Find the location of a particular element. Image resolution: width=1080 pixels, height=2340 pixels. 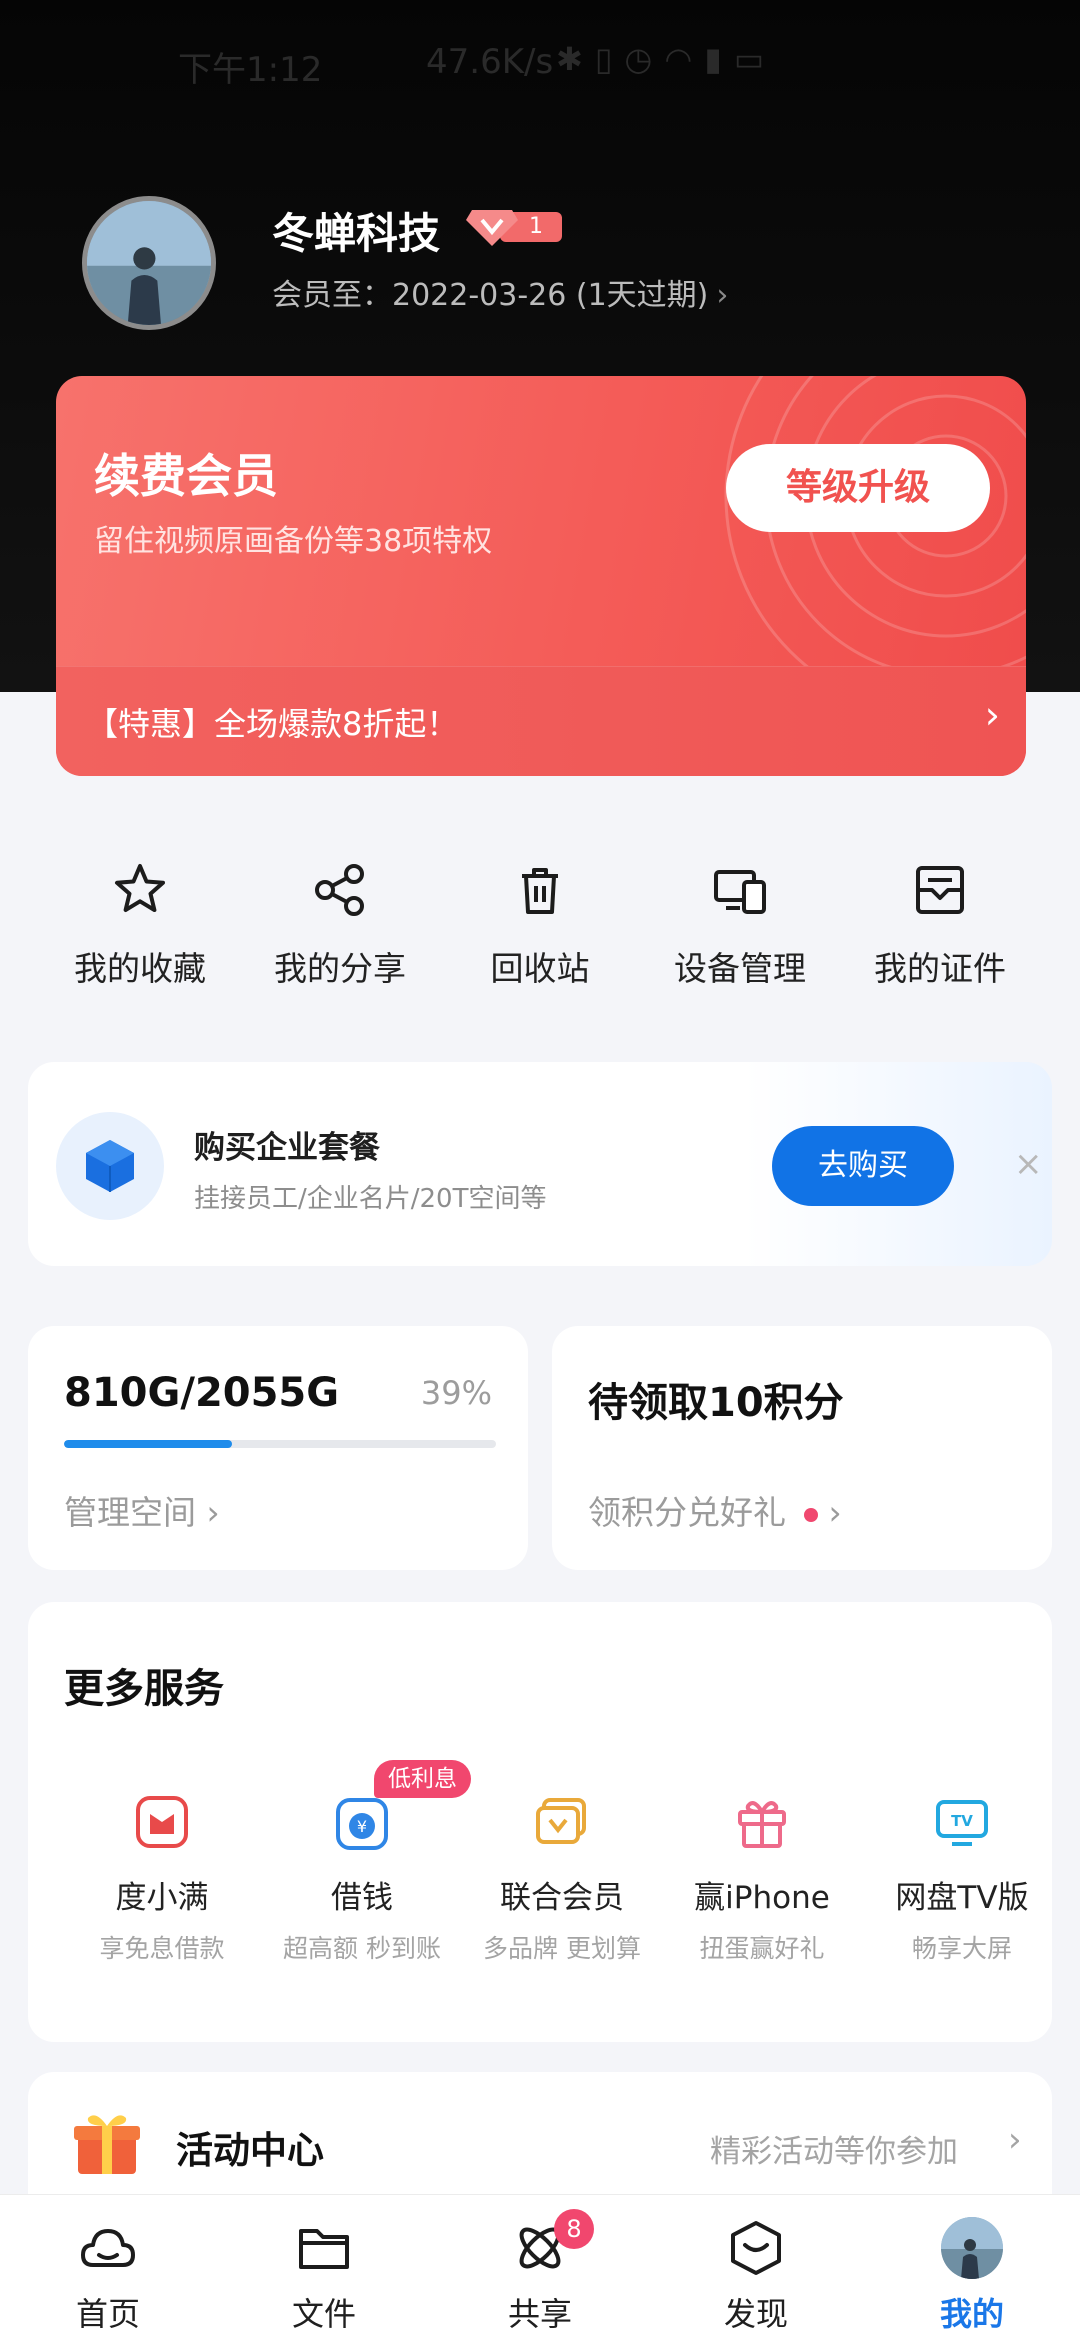

enterprise-banner: 购买企业套餐 挂接员工/企业名片/20T空间等 去购买 × is located at coordinates (540, 1164).